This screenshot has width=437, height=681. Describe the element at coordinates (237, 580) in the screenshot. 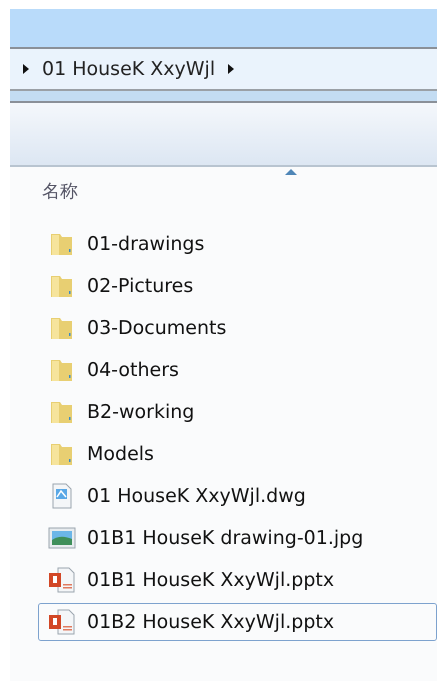

I see `file-row: 01B1 HouseK XxyWjl.pptx` at that location.